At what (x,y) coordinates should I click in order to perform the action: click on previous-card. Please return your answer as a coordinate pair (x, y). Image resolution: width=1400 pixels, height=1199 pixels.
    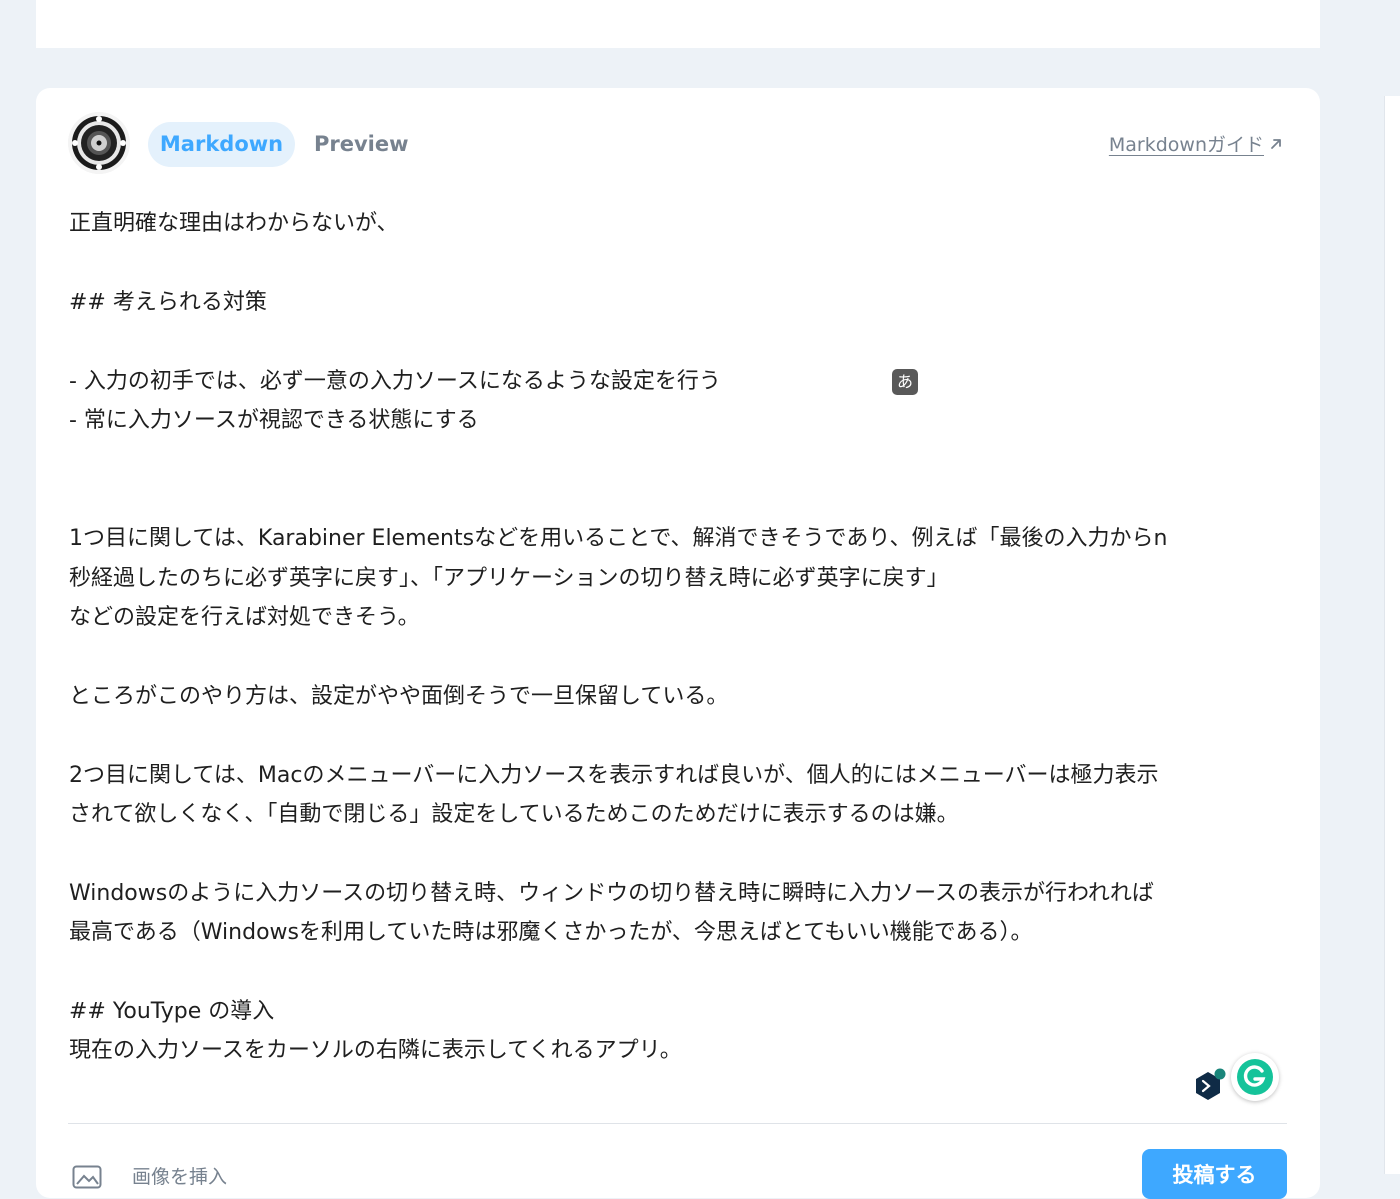
    Looking at the image, I should click on (678, 24).